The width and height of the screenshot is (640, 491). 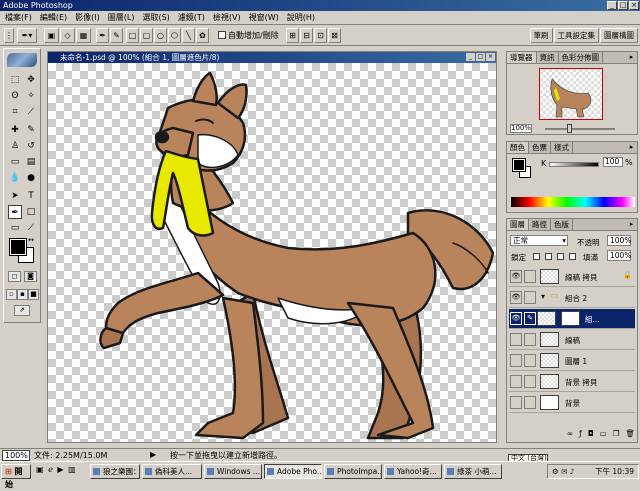 I want to click on layer-mask-thumbnail, so click(x=570, y=318).